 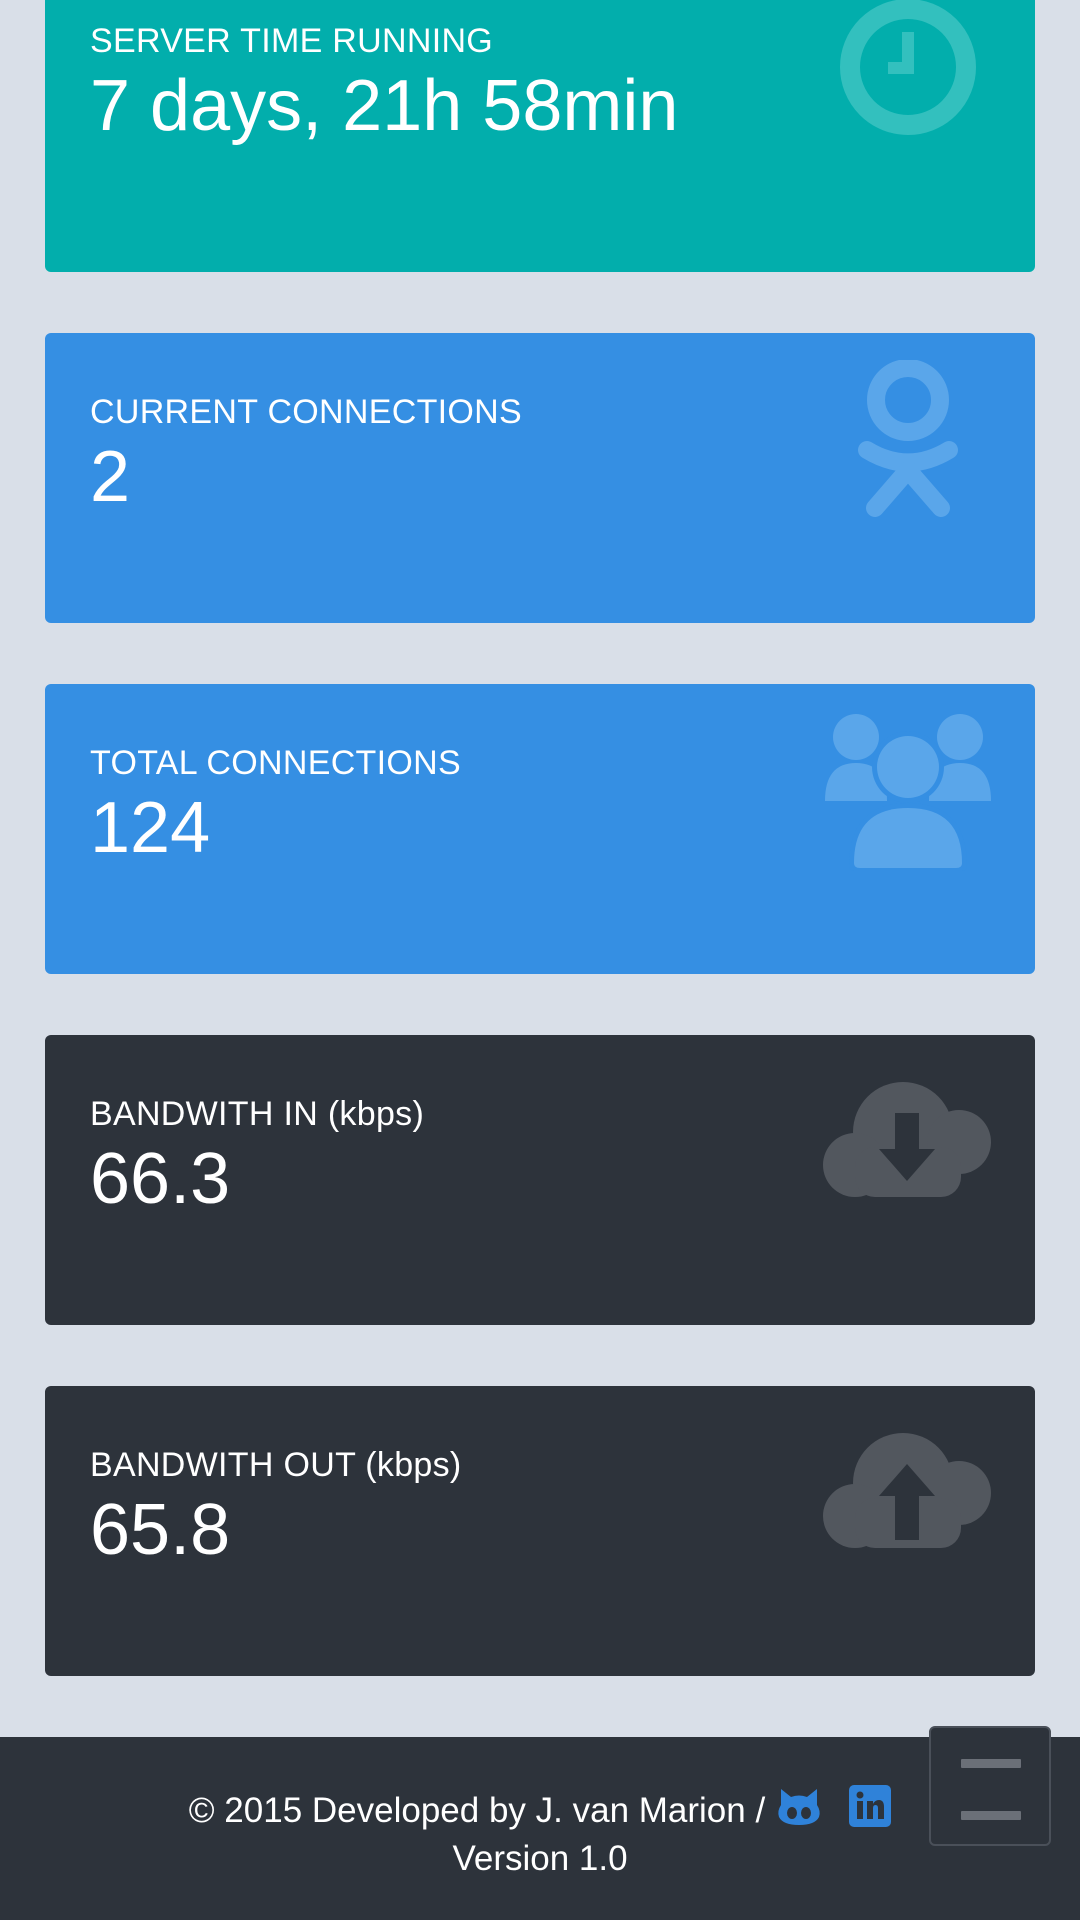 I want to click on github-icon, so click(x=799, y=1810).